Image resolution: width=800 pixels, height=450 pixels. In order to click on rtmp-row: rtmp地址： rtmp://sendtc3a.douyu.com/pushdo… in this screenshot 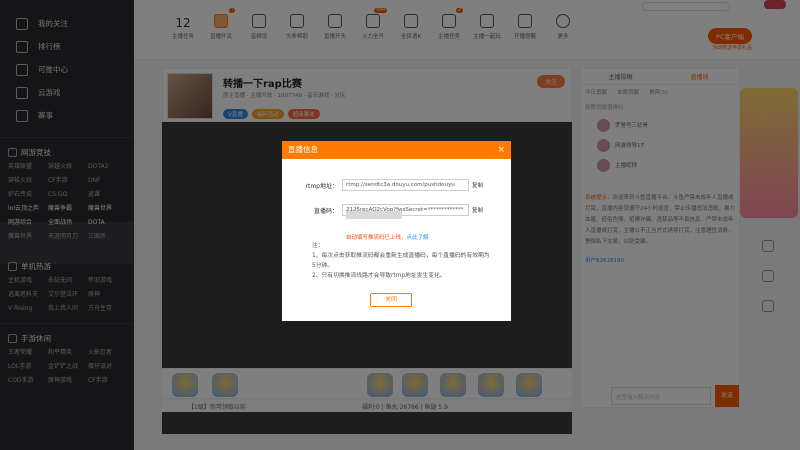, I will do `click(382, 185)`.